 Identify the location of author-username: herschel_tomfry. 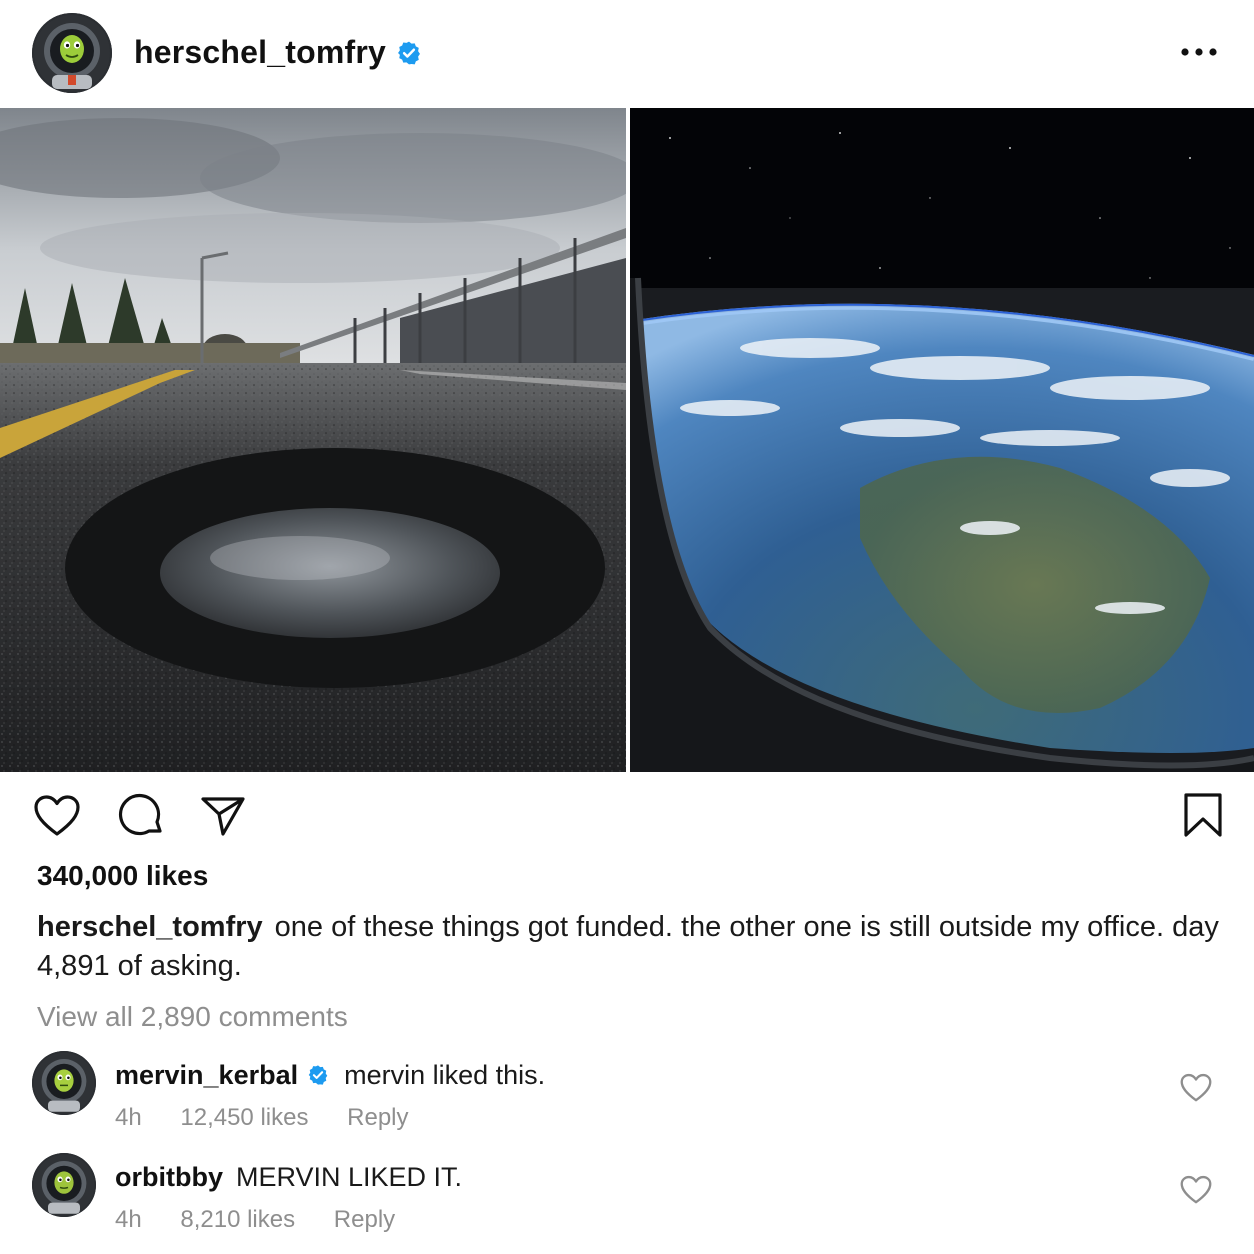
(278, 52).